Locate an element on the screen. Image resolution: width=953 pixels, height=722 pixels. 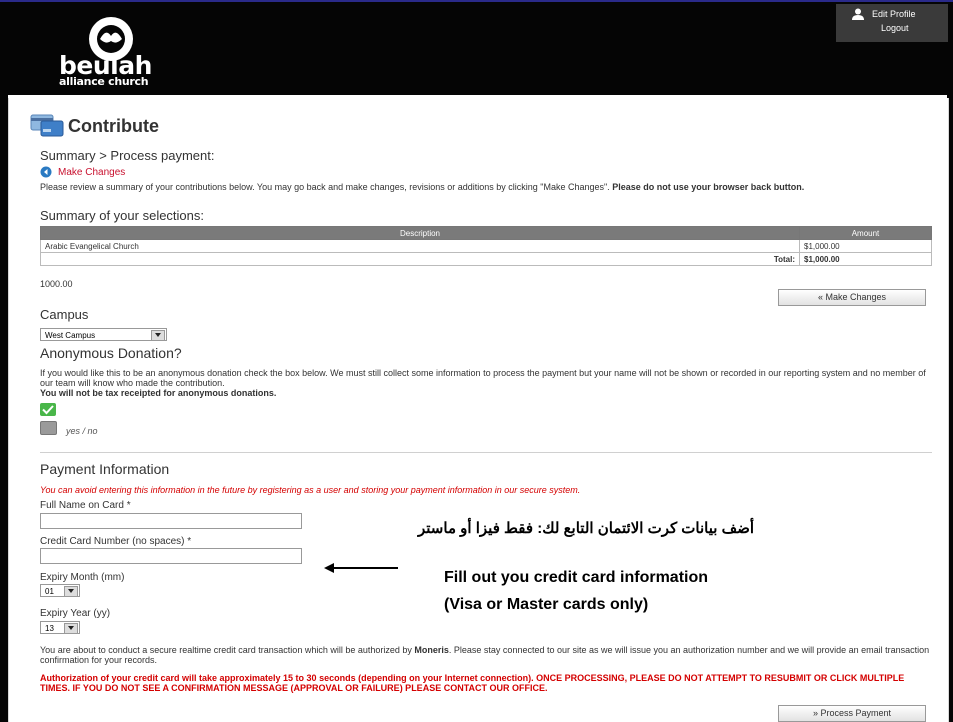
english-instruction-line-1: Fill out you credit card information is located at coordinates (576, 577).